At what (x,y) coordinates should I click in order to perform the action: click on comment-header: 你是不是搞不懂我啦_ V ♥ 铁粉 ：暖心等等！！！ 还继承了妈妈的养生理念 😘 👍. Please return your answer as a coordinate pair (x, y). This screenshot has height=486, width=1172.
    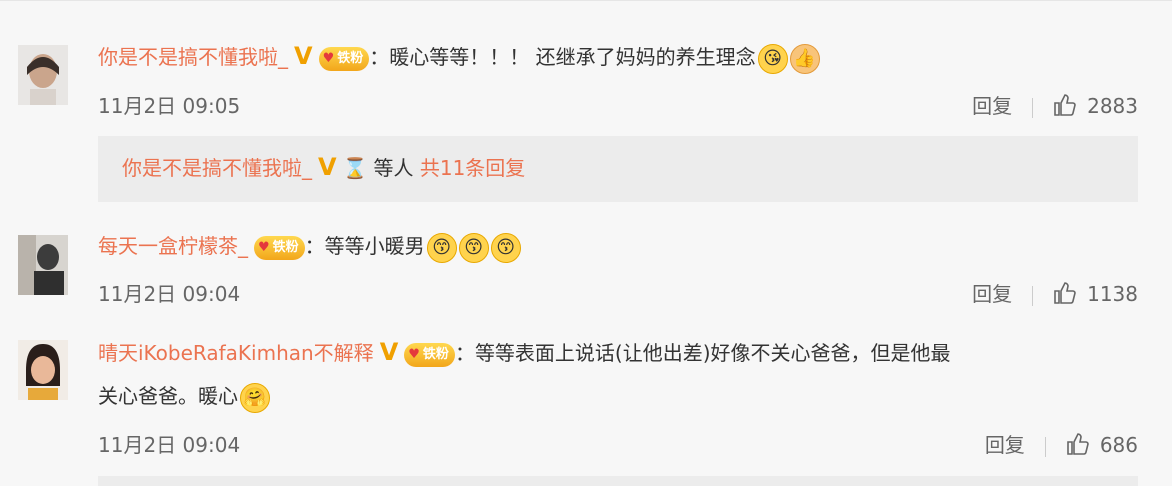
    Looking at the image, I should click on (459, 58).